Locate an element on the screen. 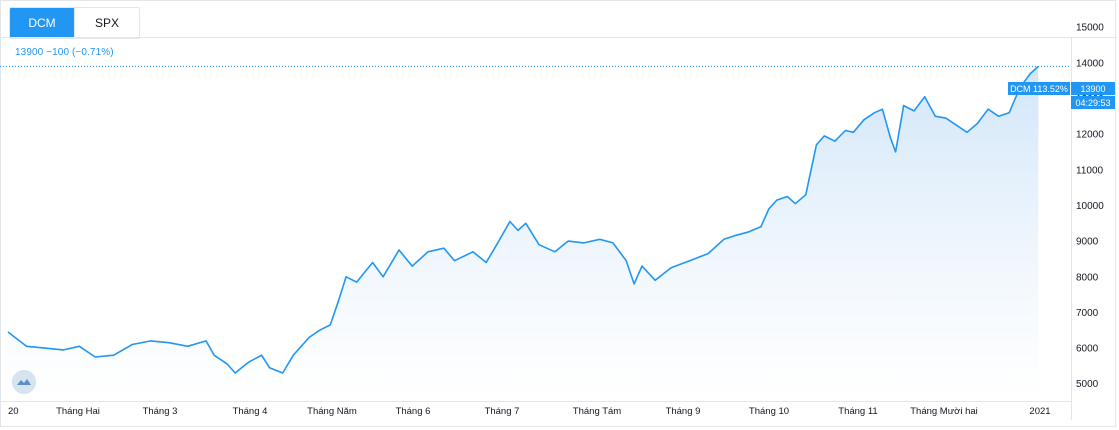 The width and height of the screenshot is (1119, 430). countdown-timer: 04:29:53 is located at coordinates (1092, 103).